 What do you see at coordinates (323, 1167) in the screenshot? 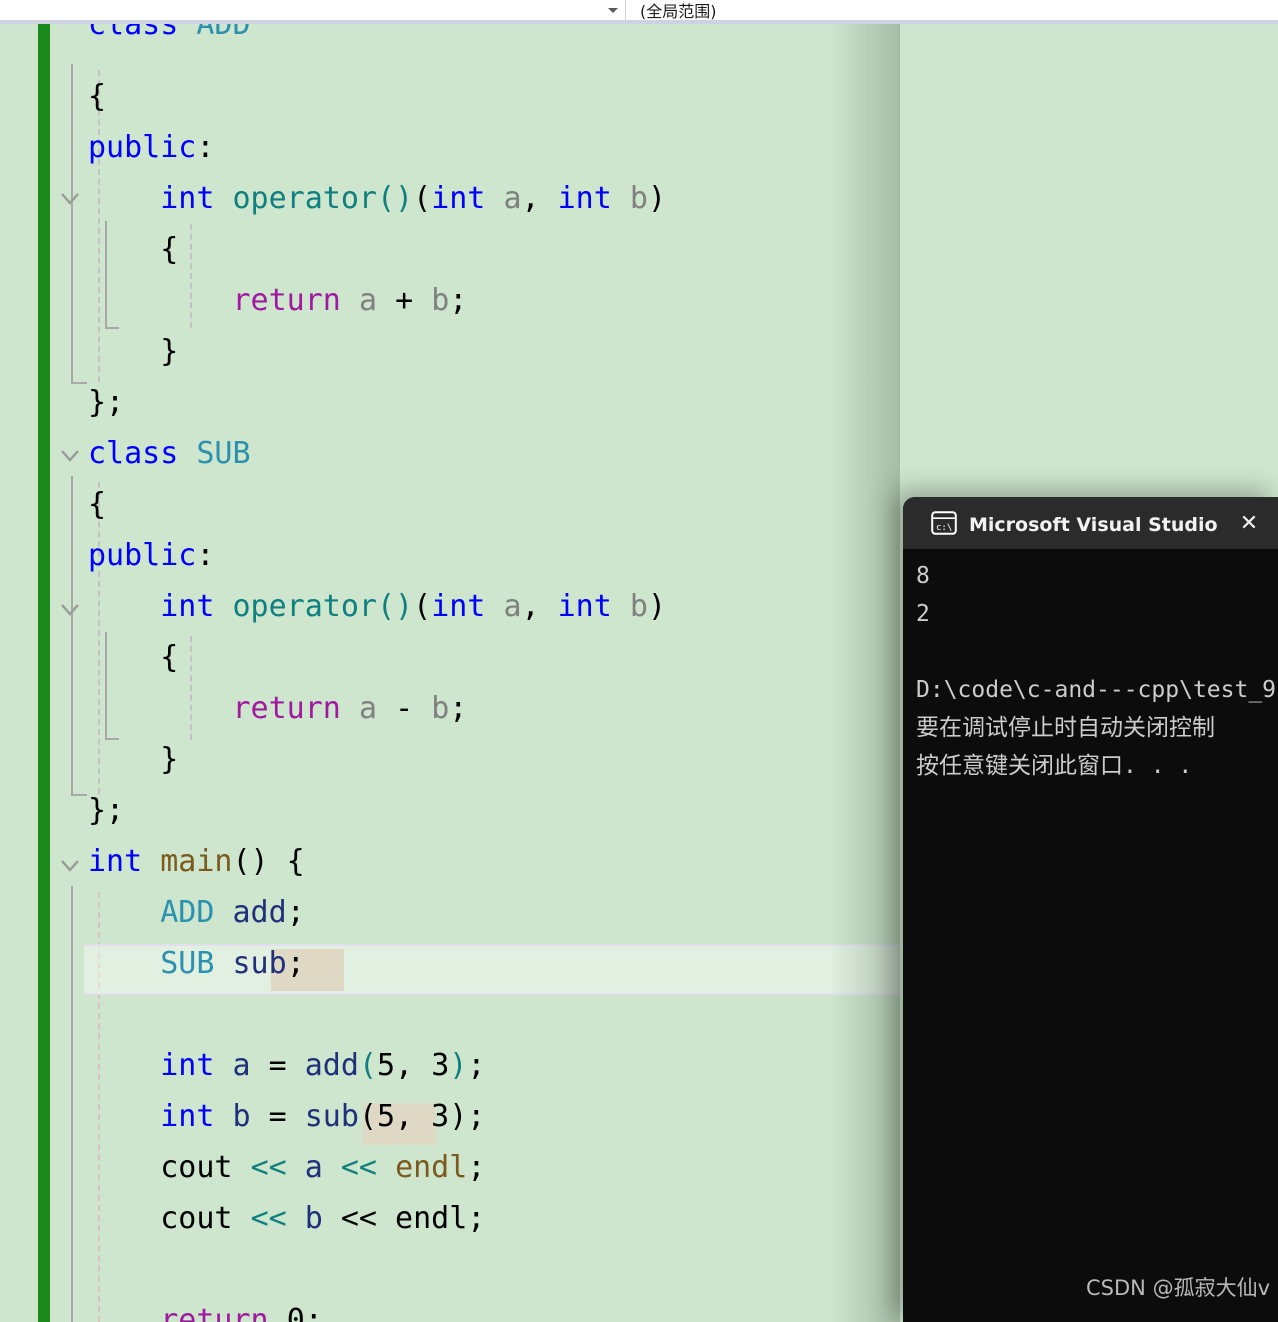
I see `code-line-22: cout << a << endl;` at bounding box center [323, 1167].